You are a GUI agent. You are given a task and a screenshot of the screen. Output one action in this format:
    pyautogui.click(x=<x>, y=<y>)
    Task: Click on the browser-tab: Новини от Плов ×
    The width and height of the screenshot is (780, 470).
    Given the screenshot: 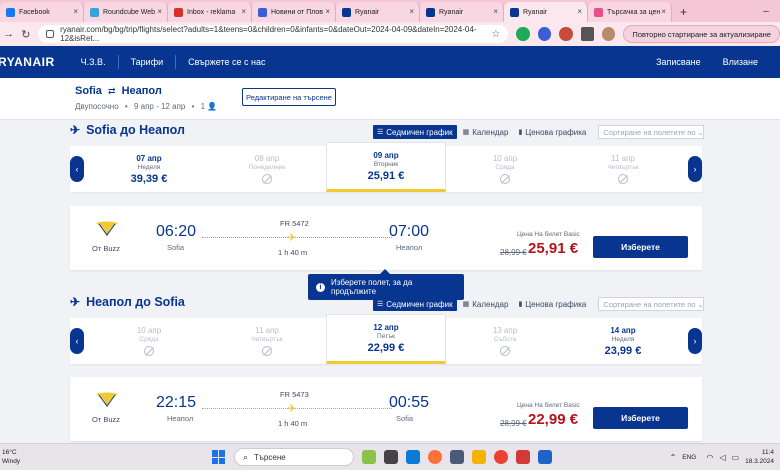 What is the action you would take?
    pyautogui.click(x=294, y=12)
    